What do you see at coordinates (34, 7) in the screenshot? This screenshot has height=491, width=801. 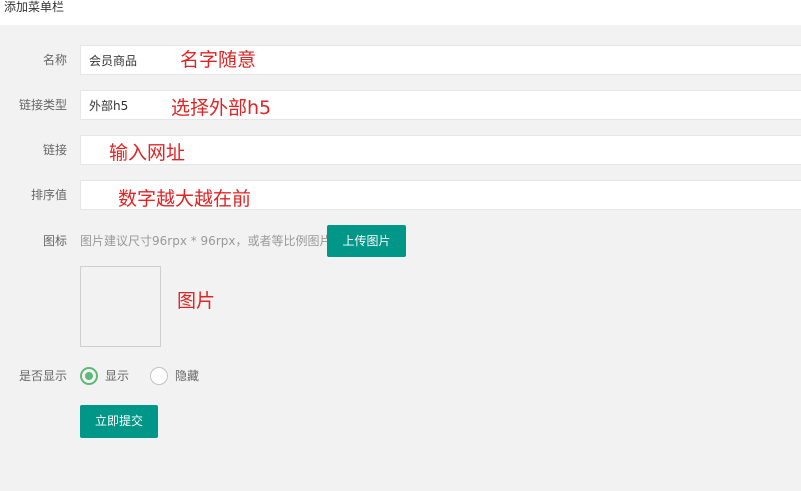 I see `page-title: 添加菜单栏` at bounding box center [34, 7].